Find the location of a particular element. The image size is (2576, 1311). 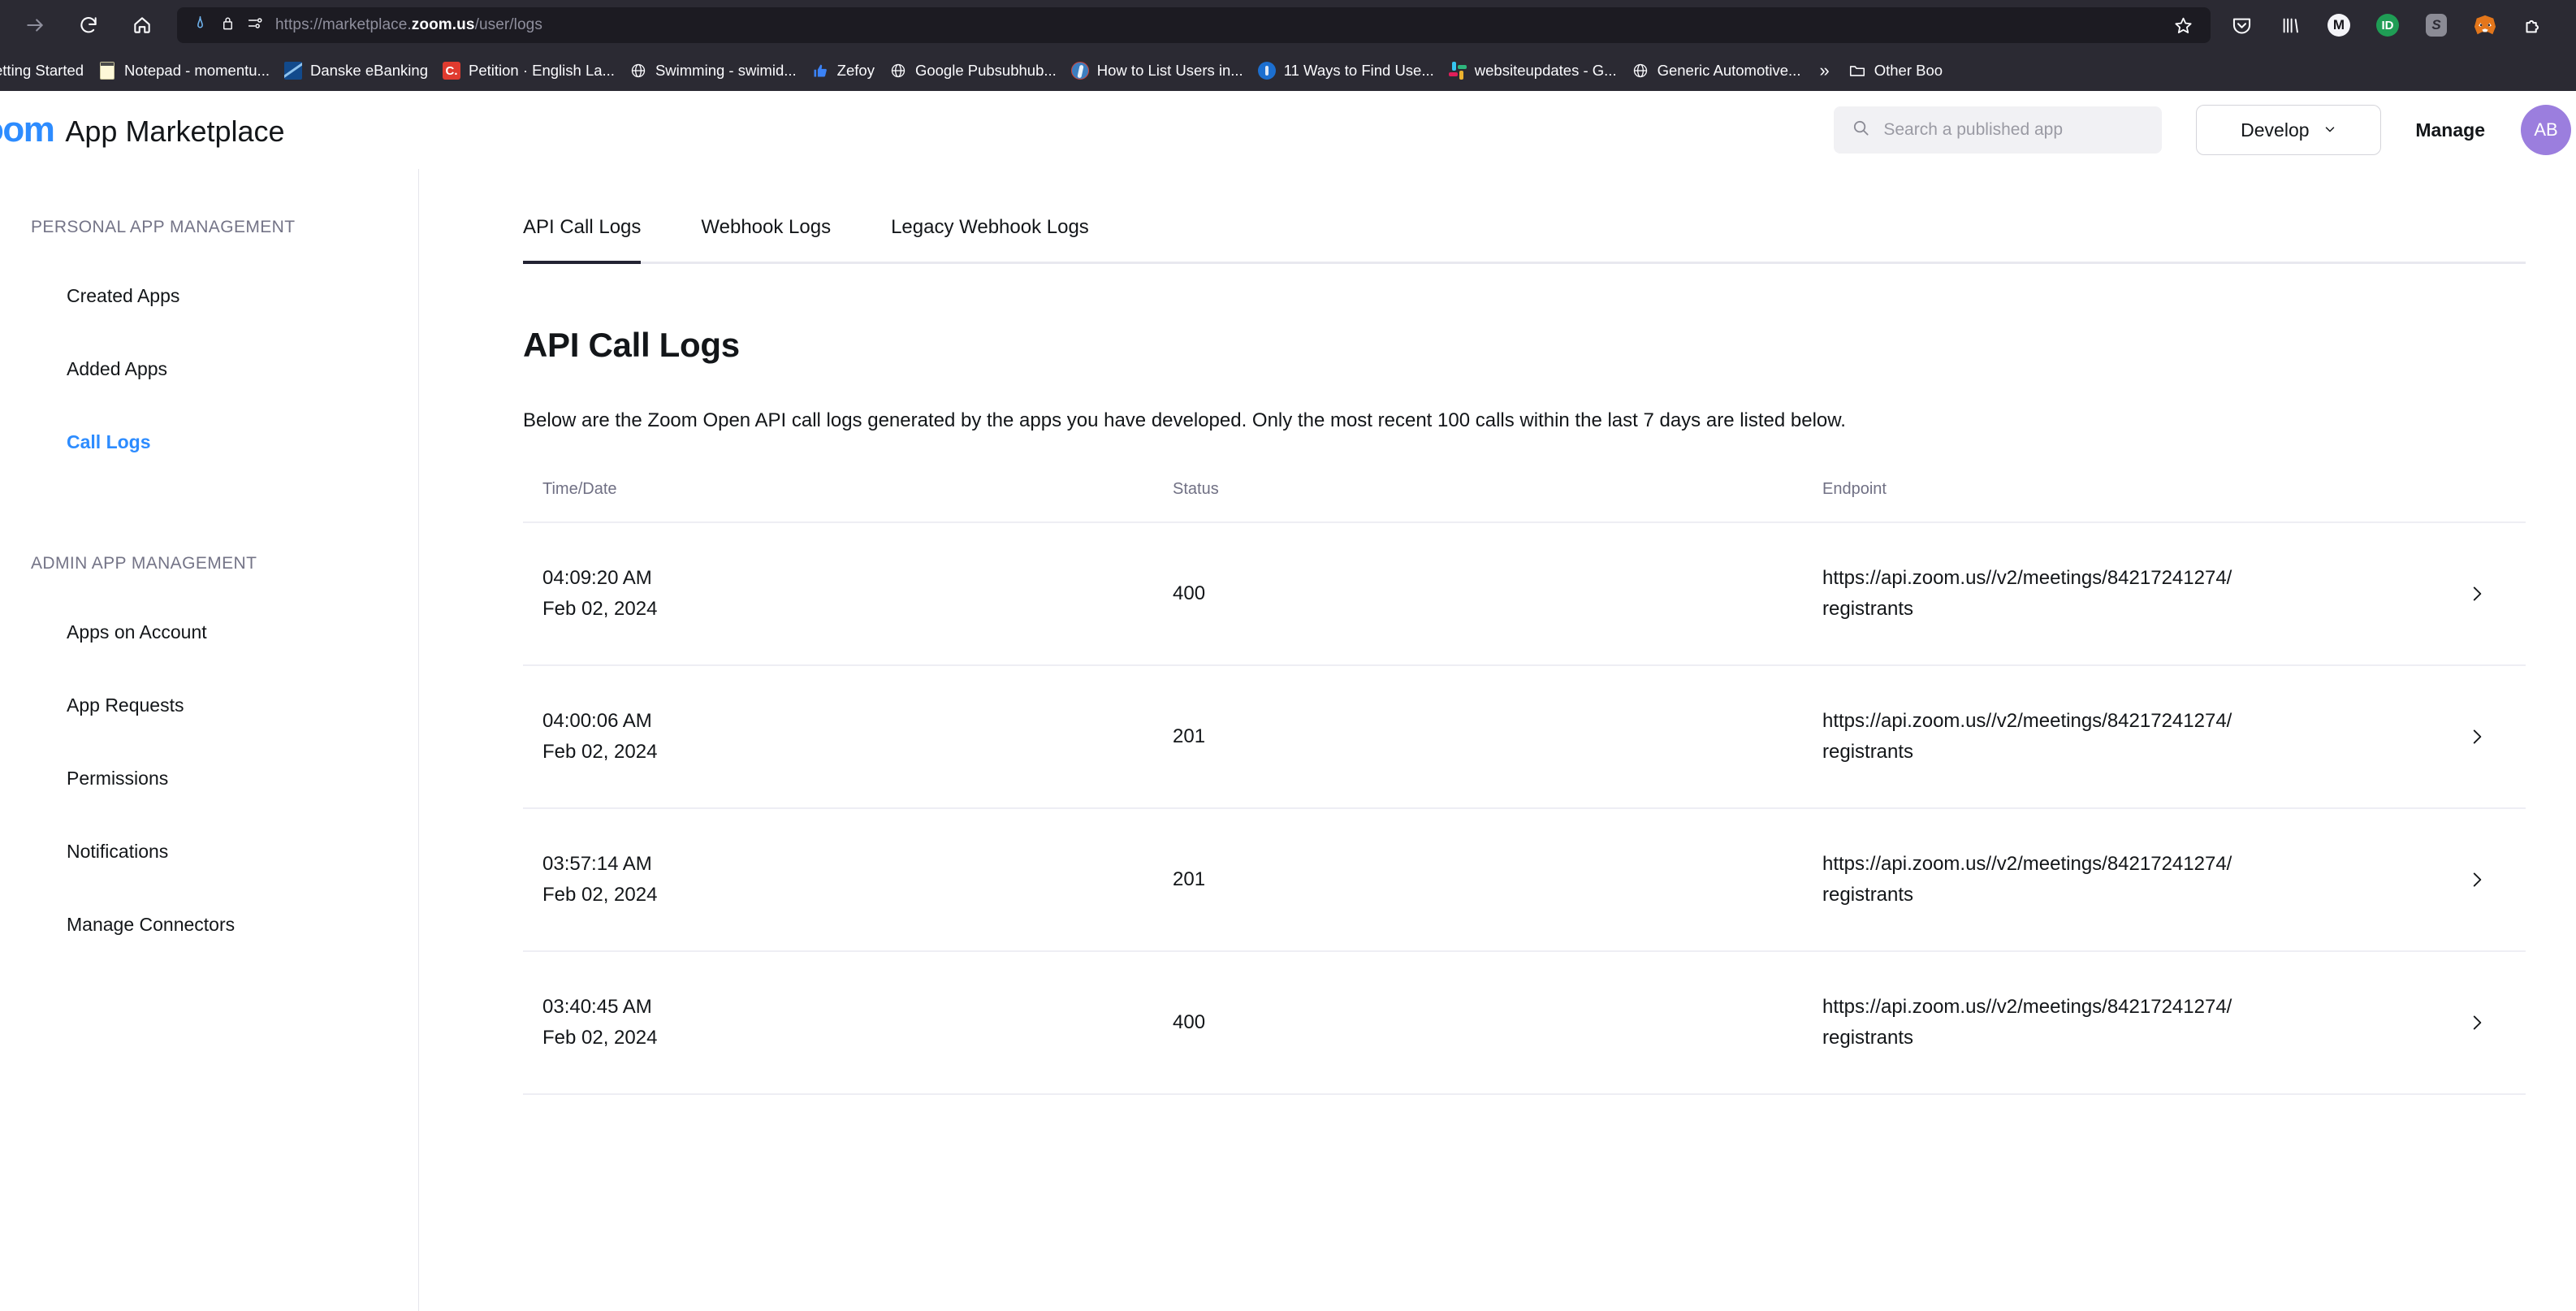

extension-icons: M ID S is located at coordinates (2388, 25).